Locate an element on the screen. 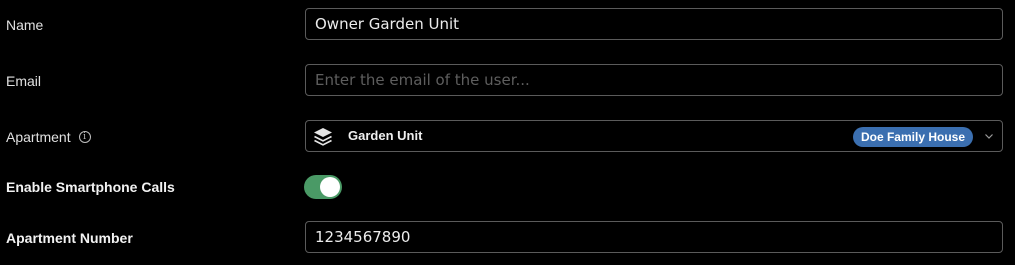 This screenshot has width=1015, height=265. name-label-text: Name is located at coordinates (25, 25).